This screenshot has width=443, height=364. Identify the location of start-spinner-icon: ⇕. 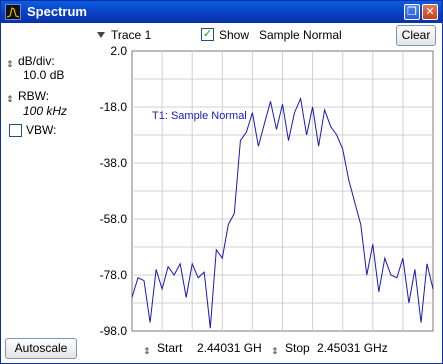
(147, 351).